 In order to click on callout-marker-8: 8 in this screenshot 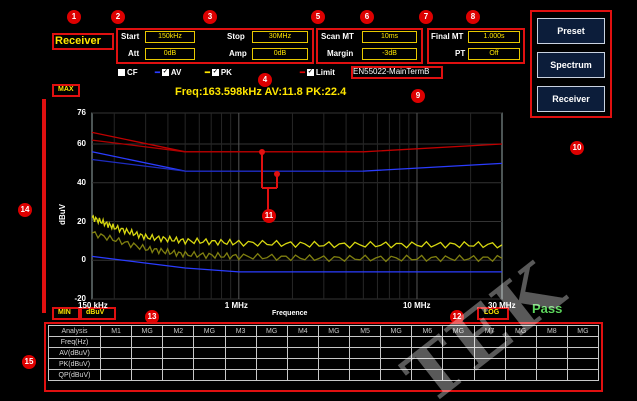, I will do `click(473, 17)`.